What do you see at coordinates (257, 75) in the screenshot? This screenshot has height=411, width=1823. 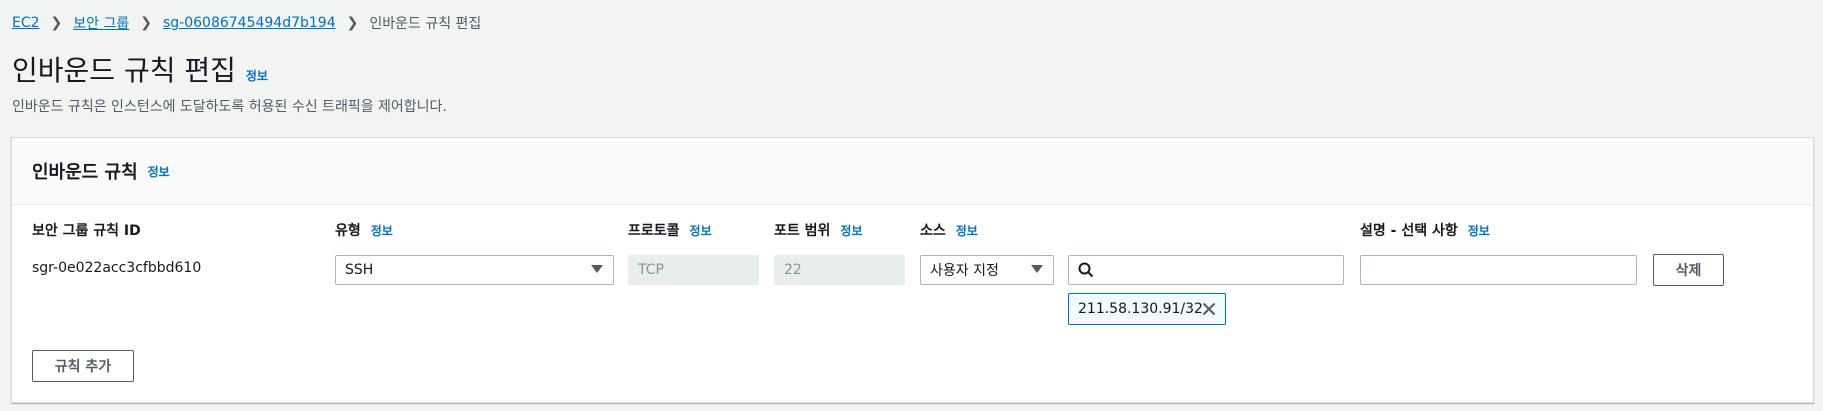 I see `page-info-link: 정보` at bounding box center [257, 75].